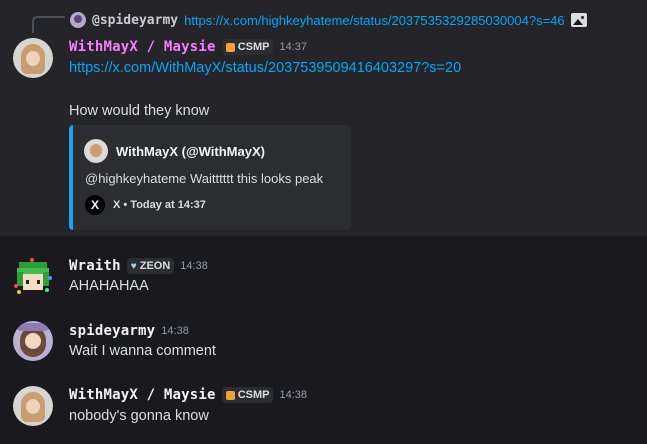  What do you see at coordinates (293, 47) in the screenshot?
I see `timestamp: 14:37` at bounding box center [293, 47].